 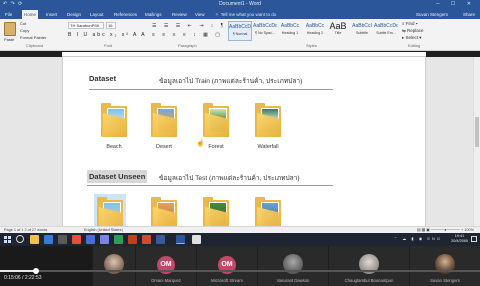 I want to click on taskbar-clock: 19:41 20/4/2565, so click(x=459, y=239).